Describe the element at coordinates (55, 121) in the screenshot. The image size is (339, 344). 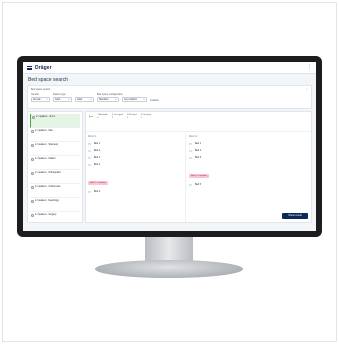
I see `list-item: 2. Inpatient · 2nd 1` at that location.